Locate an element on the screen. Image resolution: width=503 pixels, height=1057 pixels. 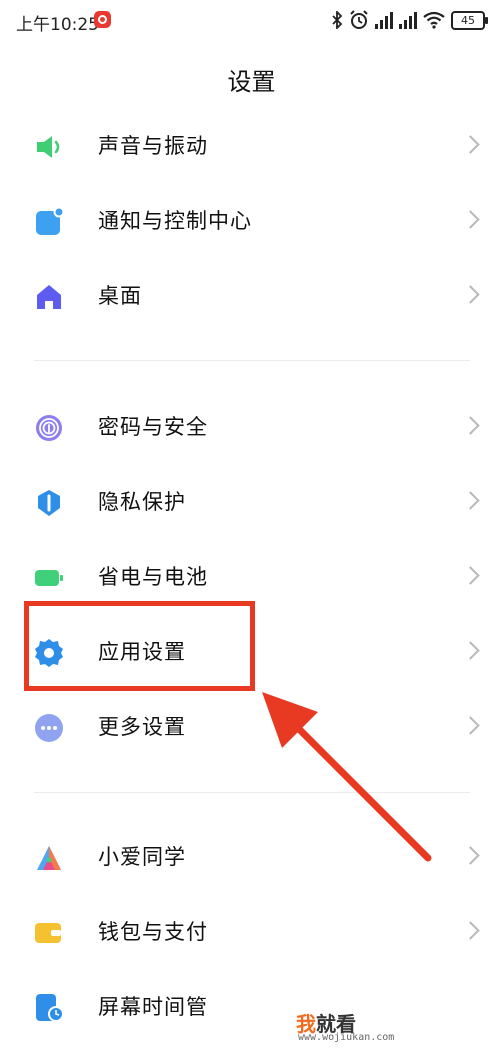
page-title: 设置 is located at coordinates (251, 82).